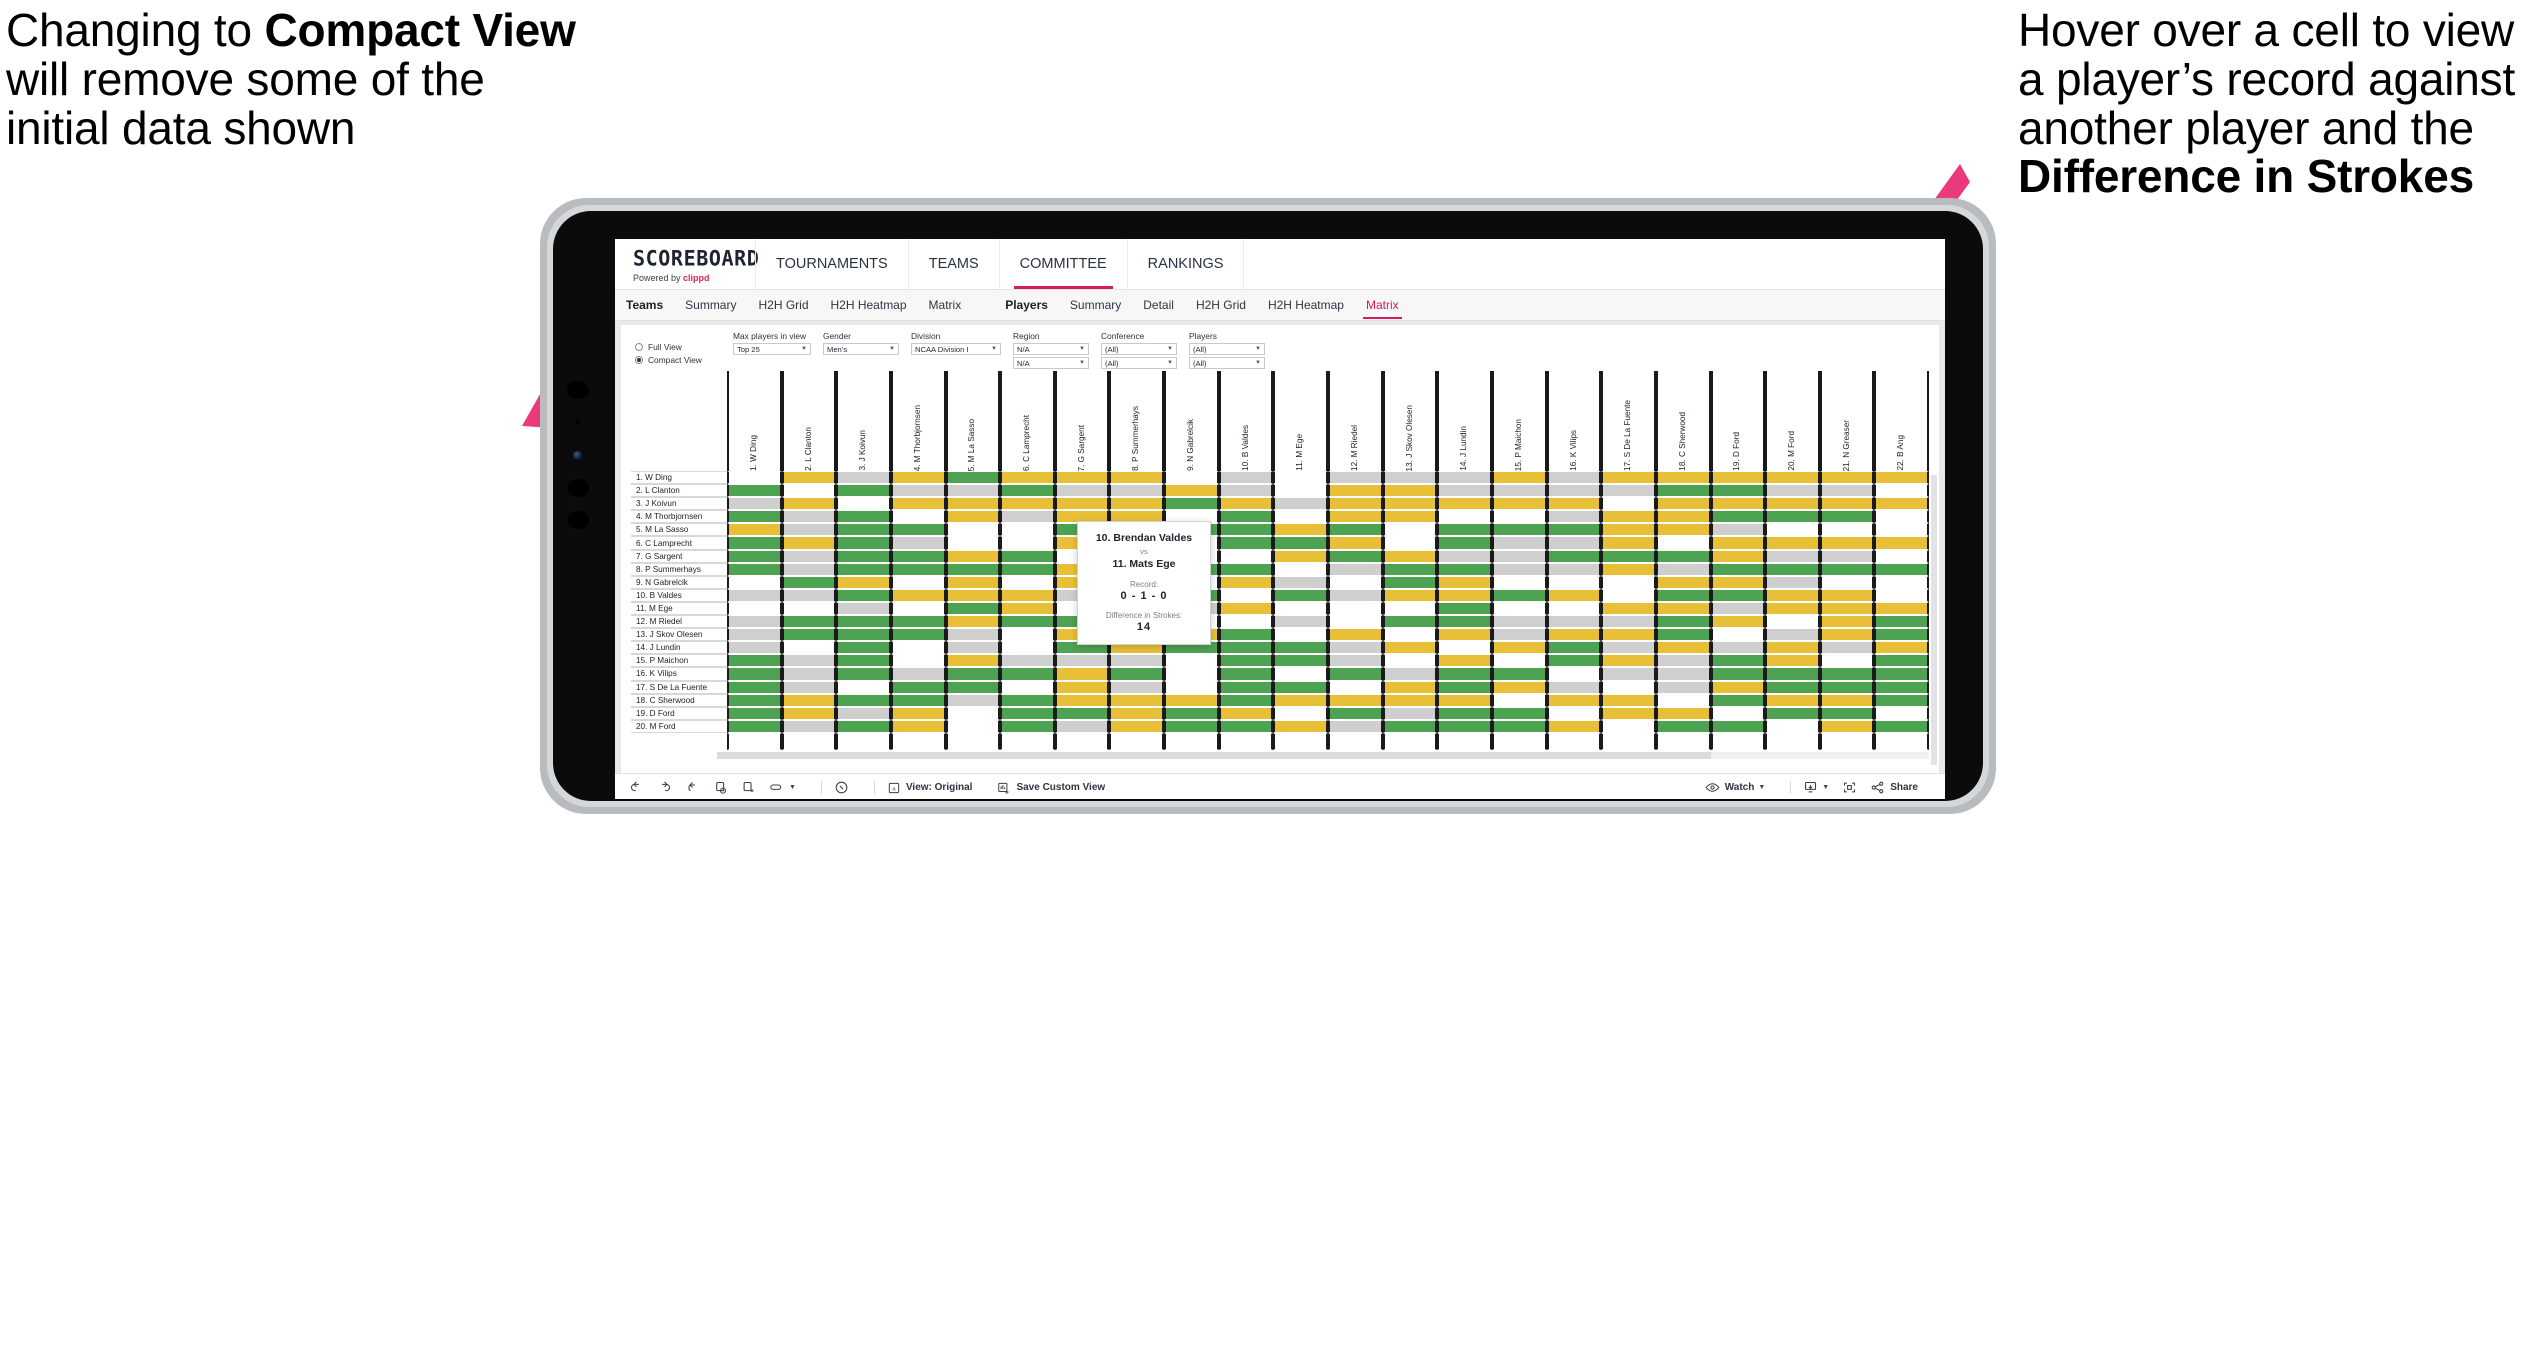  I want to click on filter-players-select: (All) ▼, so click(1227, 349).